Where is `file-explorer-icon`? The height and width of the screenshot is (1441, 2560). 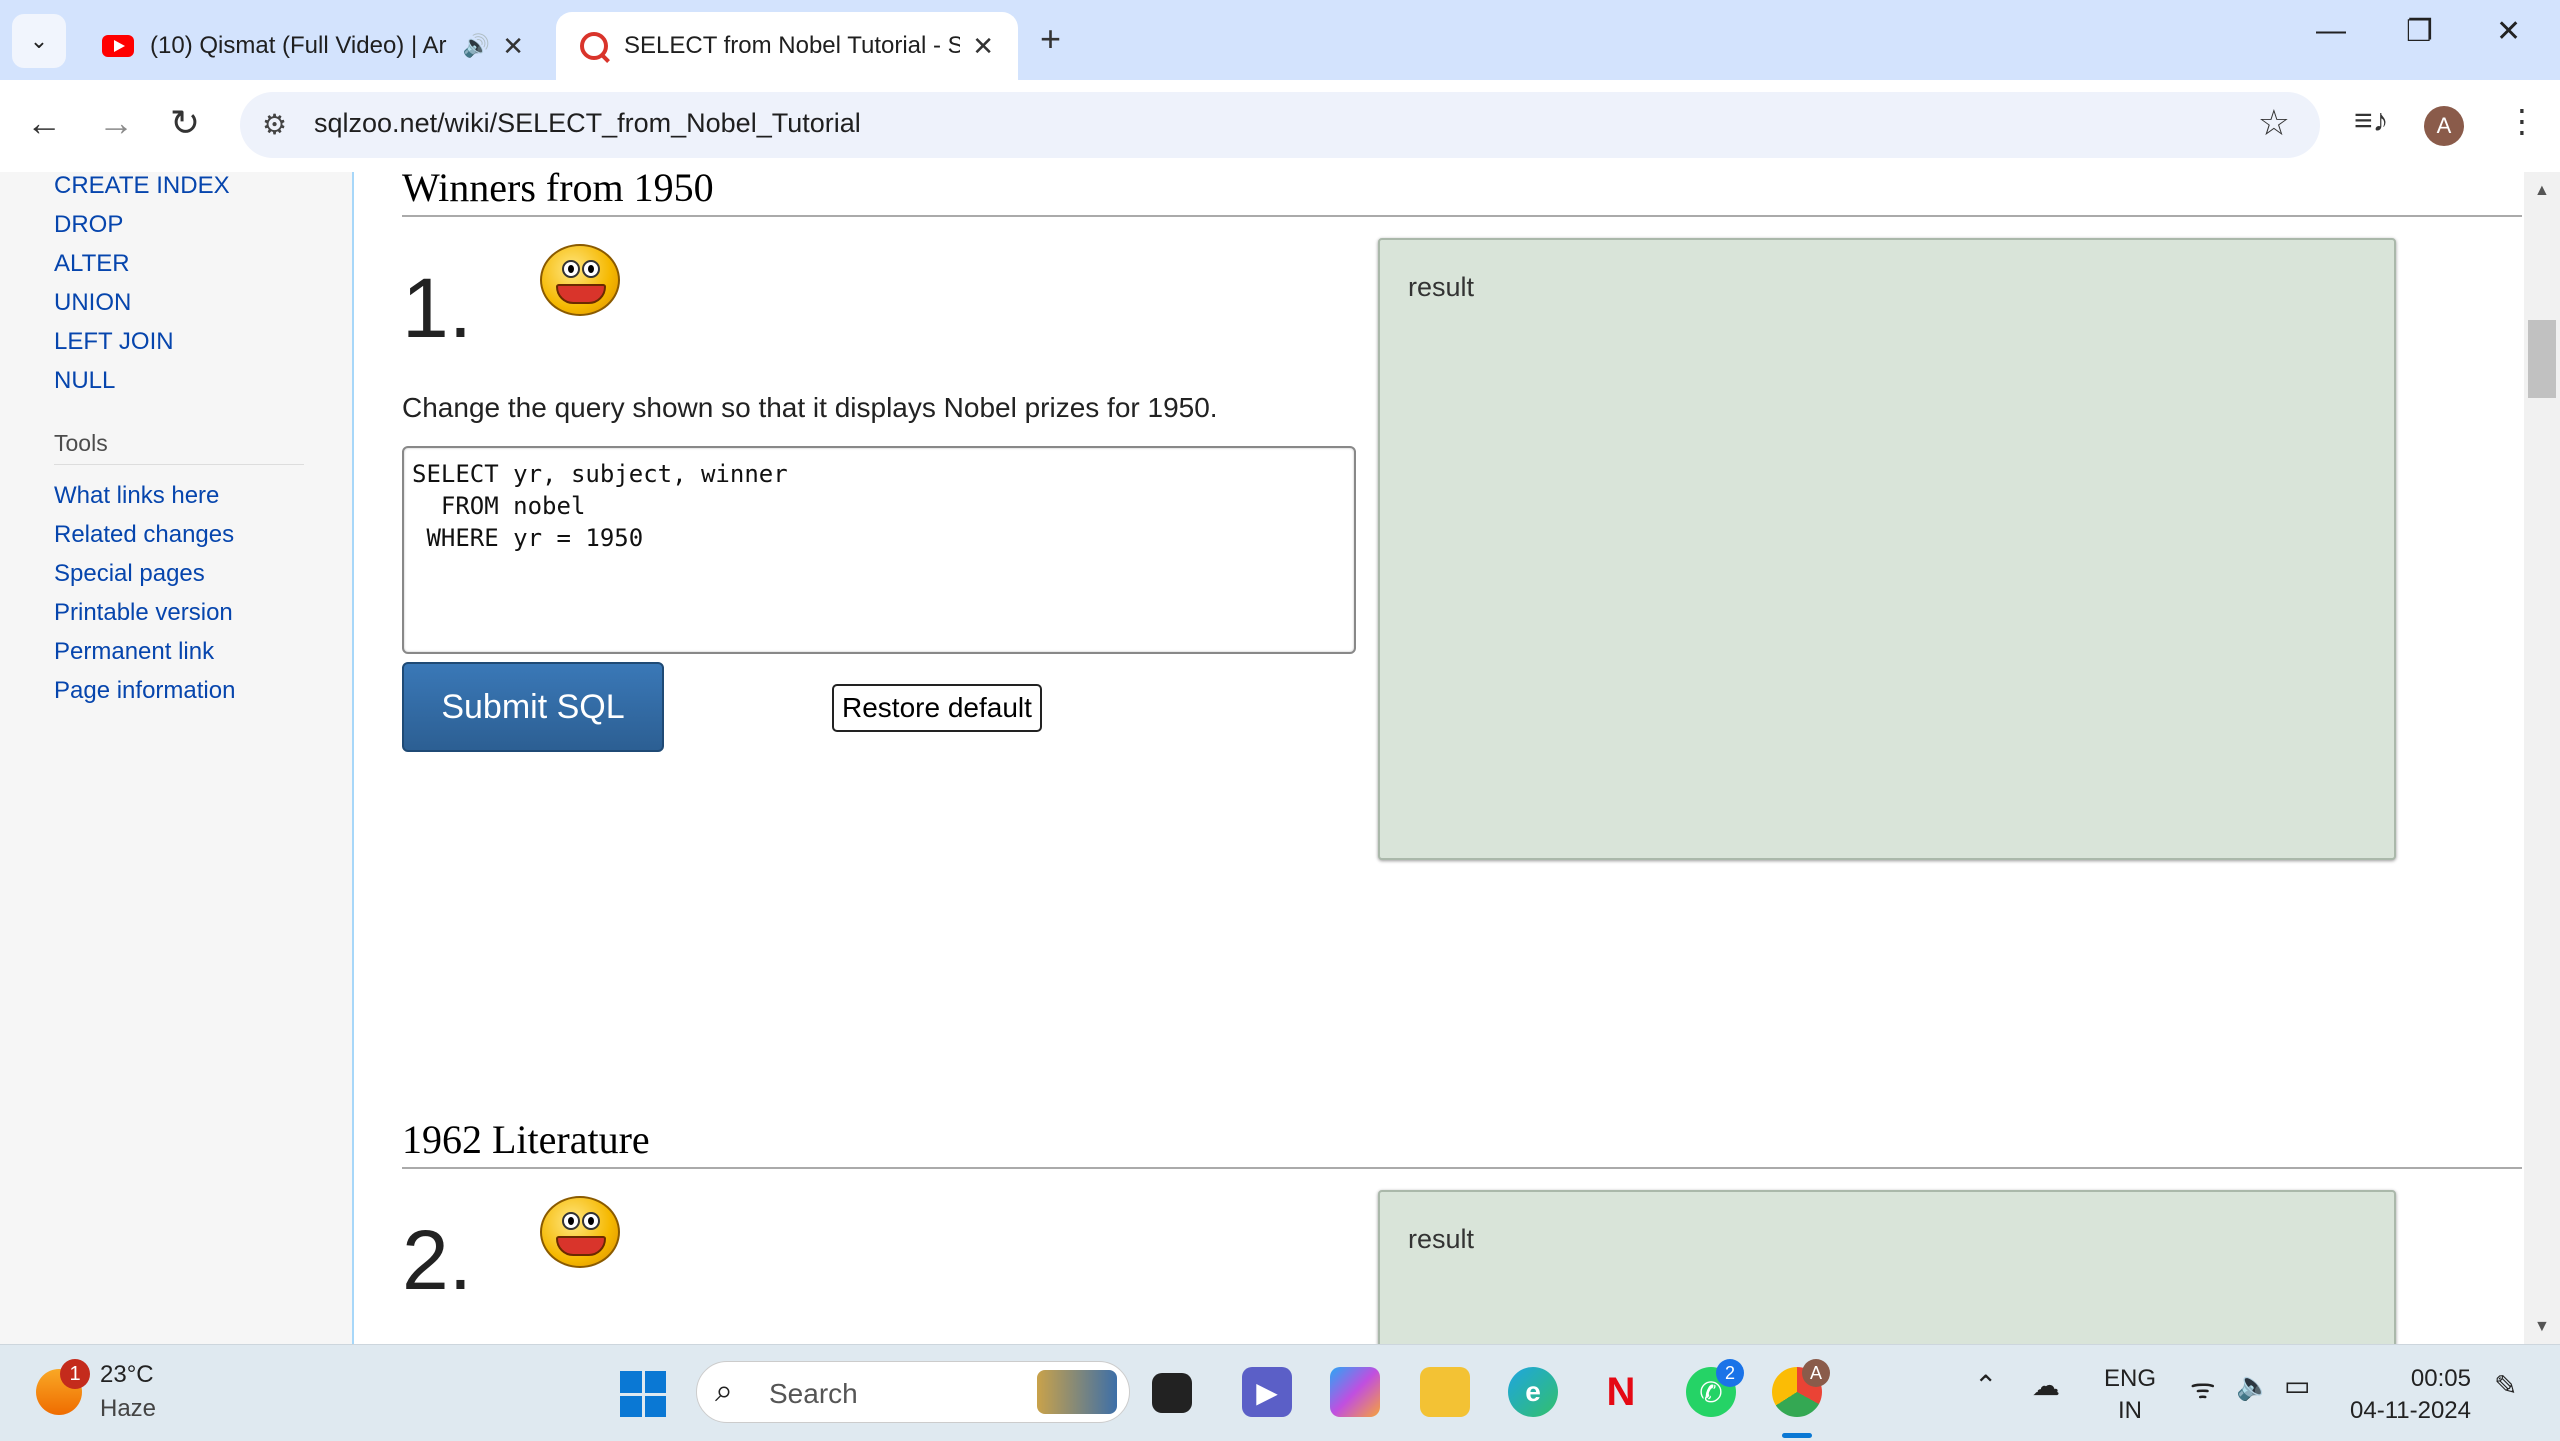 file-explorer-icon is located at coordinates (1445, 1392).